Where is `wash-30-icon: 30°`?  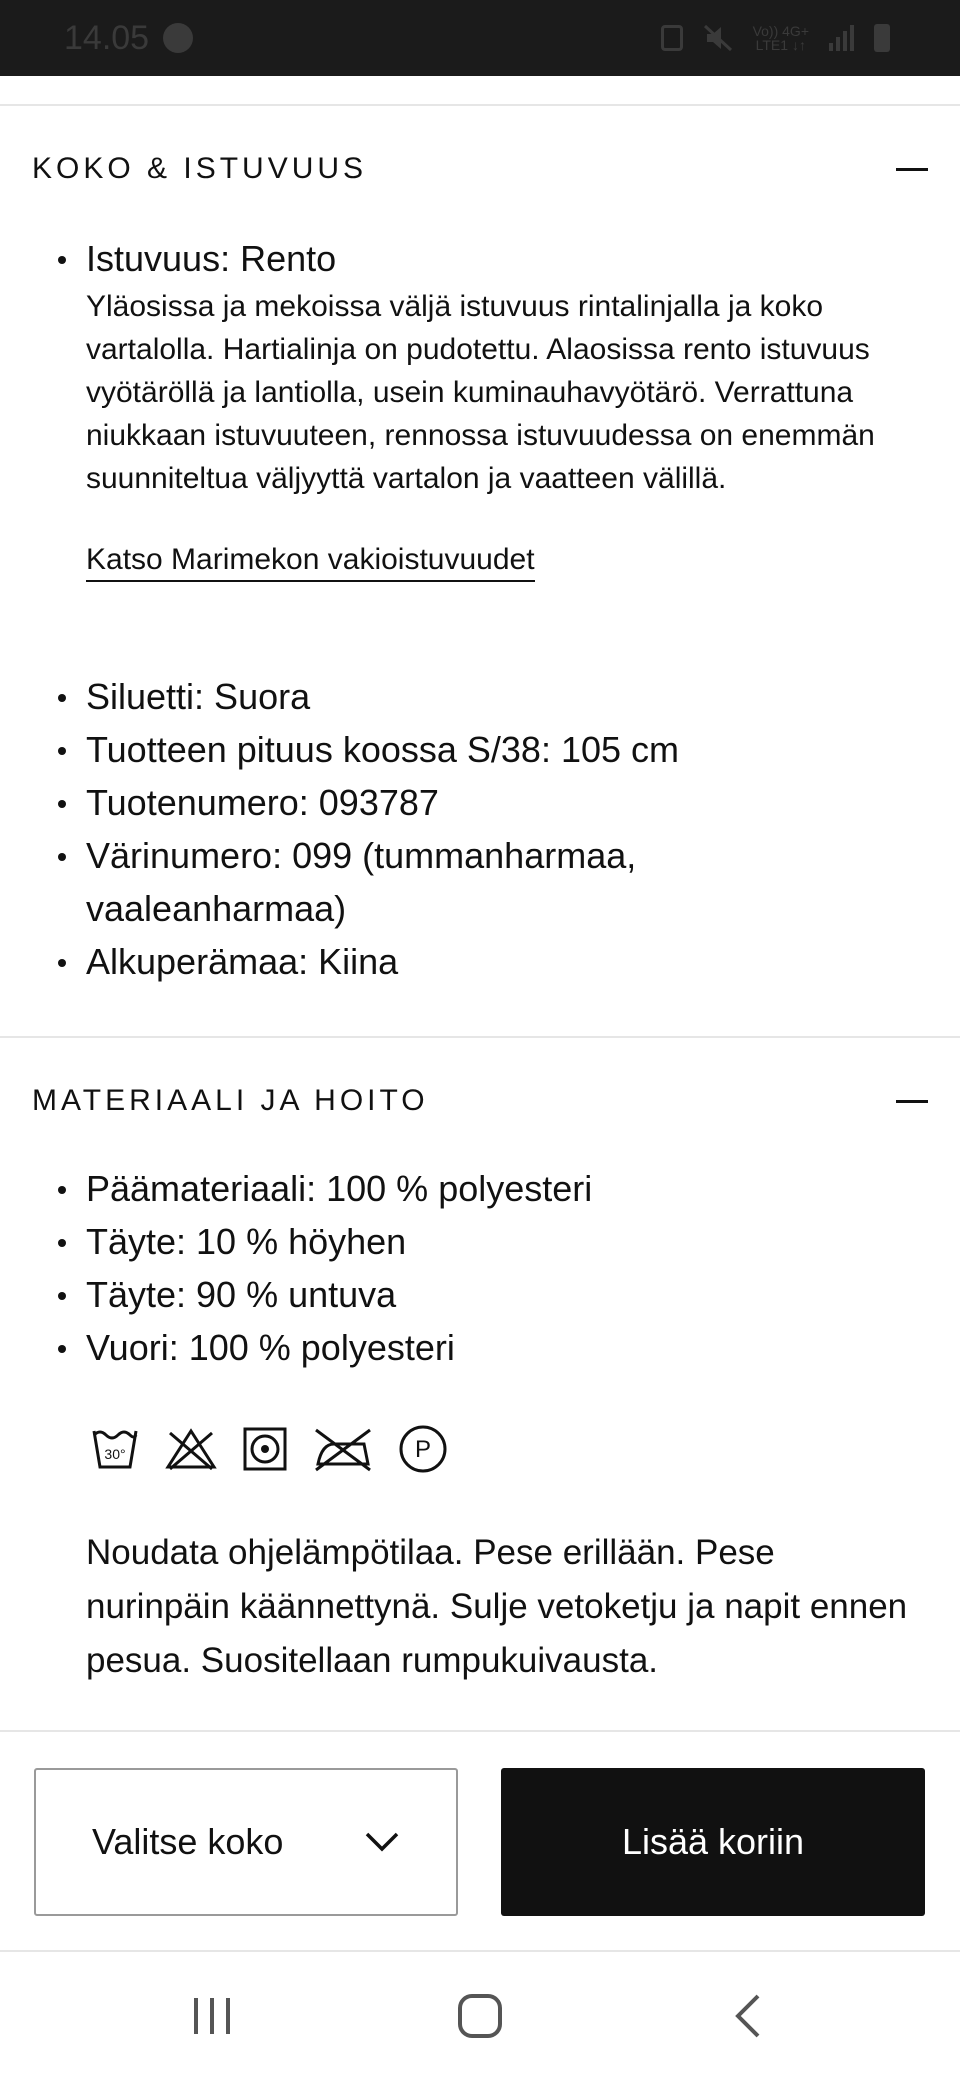
wash-30-icon: 30° is located at coordinates (115, 1449).